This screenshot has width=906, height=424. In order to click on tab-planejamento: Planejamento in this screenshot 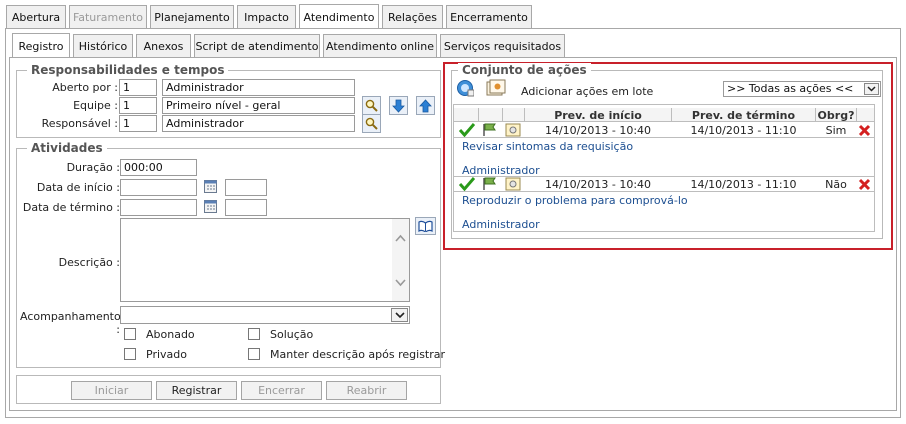, I will do `click(192, 16)`.